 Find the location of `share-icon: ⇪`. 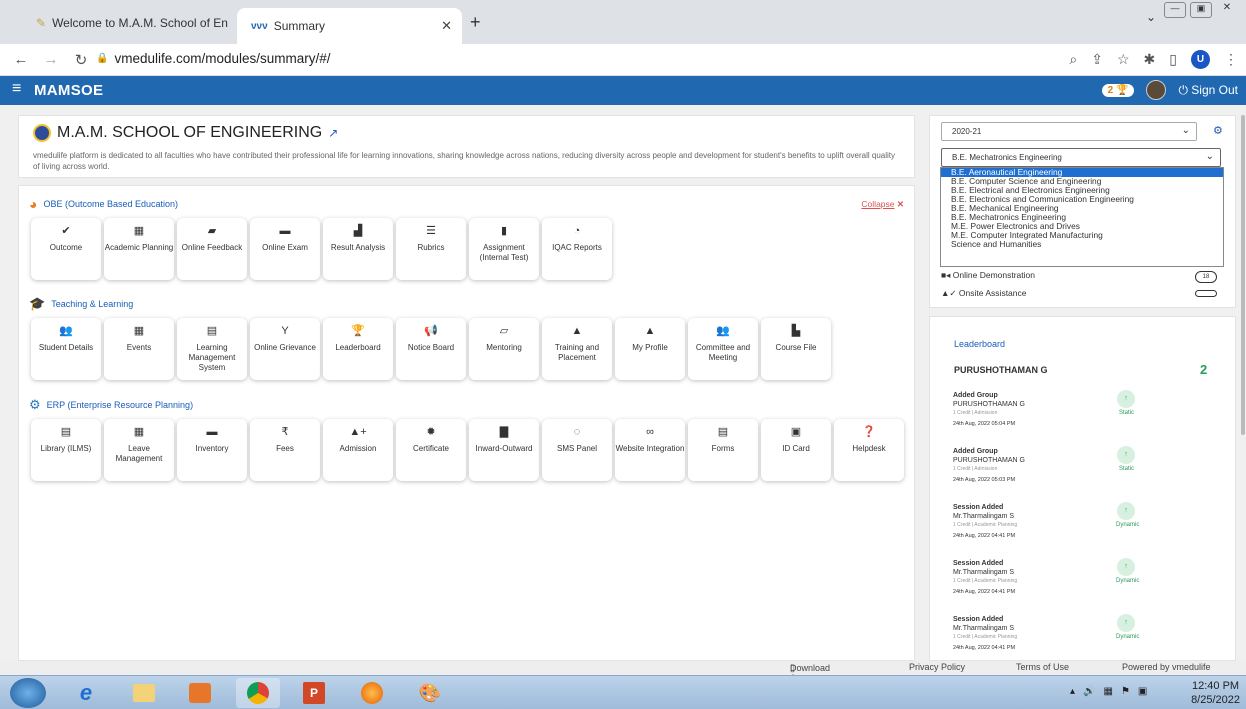

share-icon: ⇪ is located at coordinates (1097, 59).